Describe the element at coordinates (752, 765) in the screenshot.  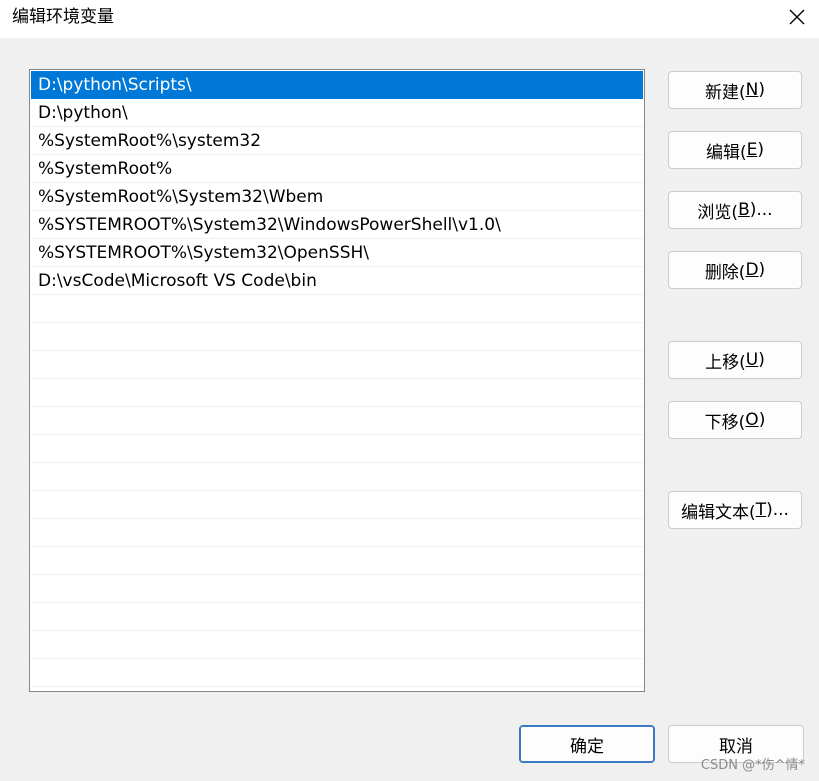
I see `watermark: CSDN @*伤^情*` at that location.